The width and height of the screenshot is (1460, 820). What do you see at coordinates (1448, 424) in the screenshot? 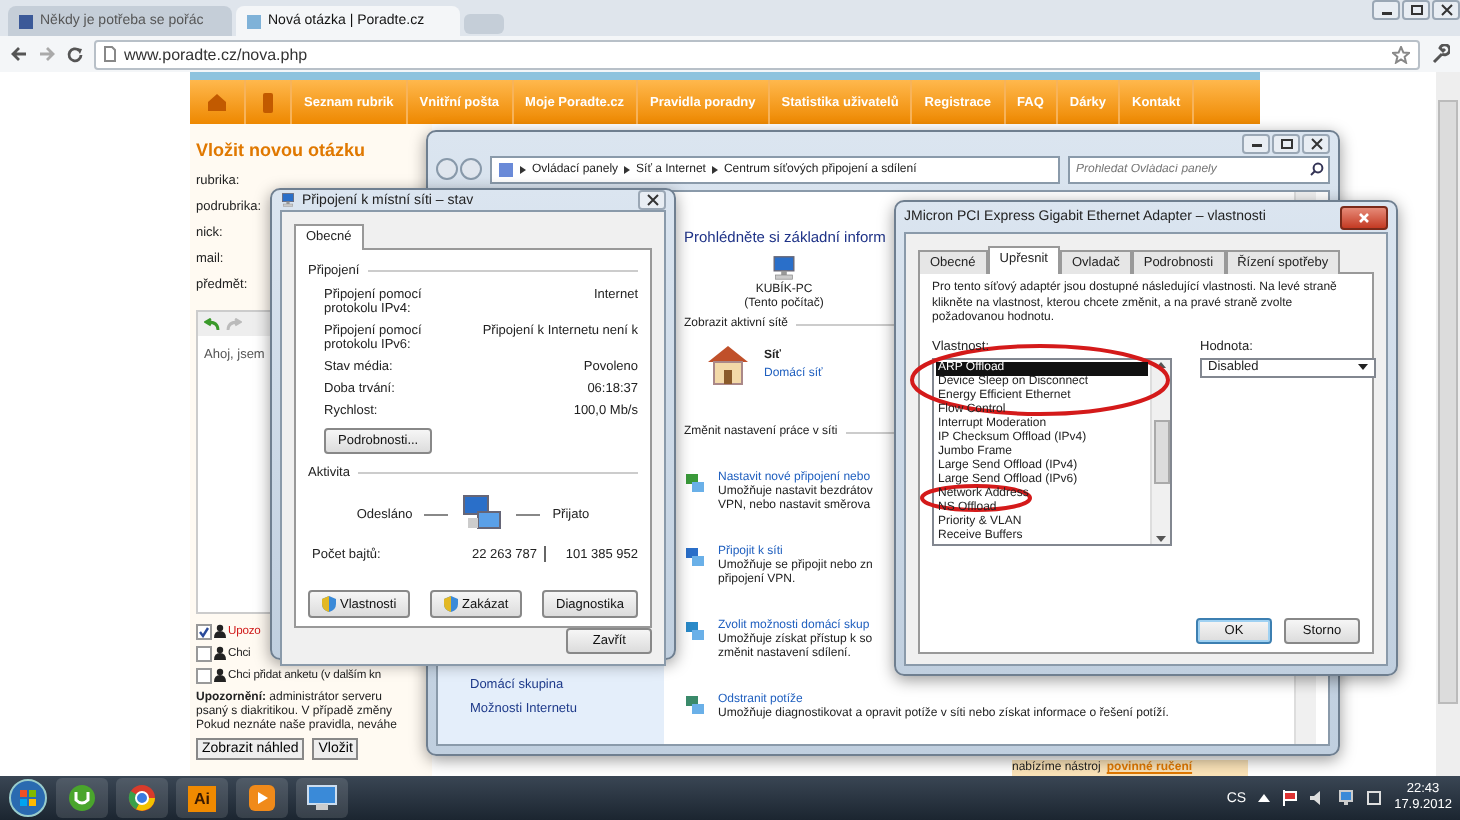
I see `scrollbar` at bounding box center [1448, 424].